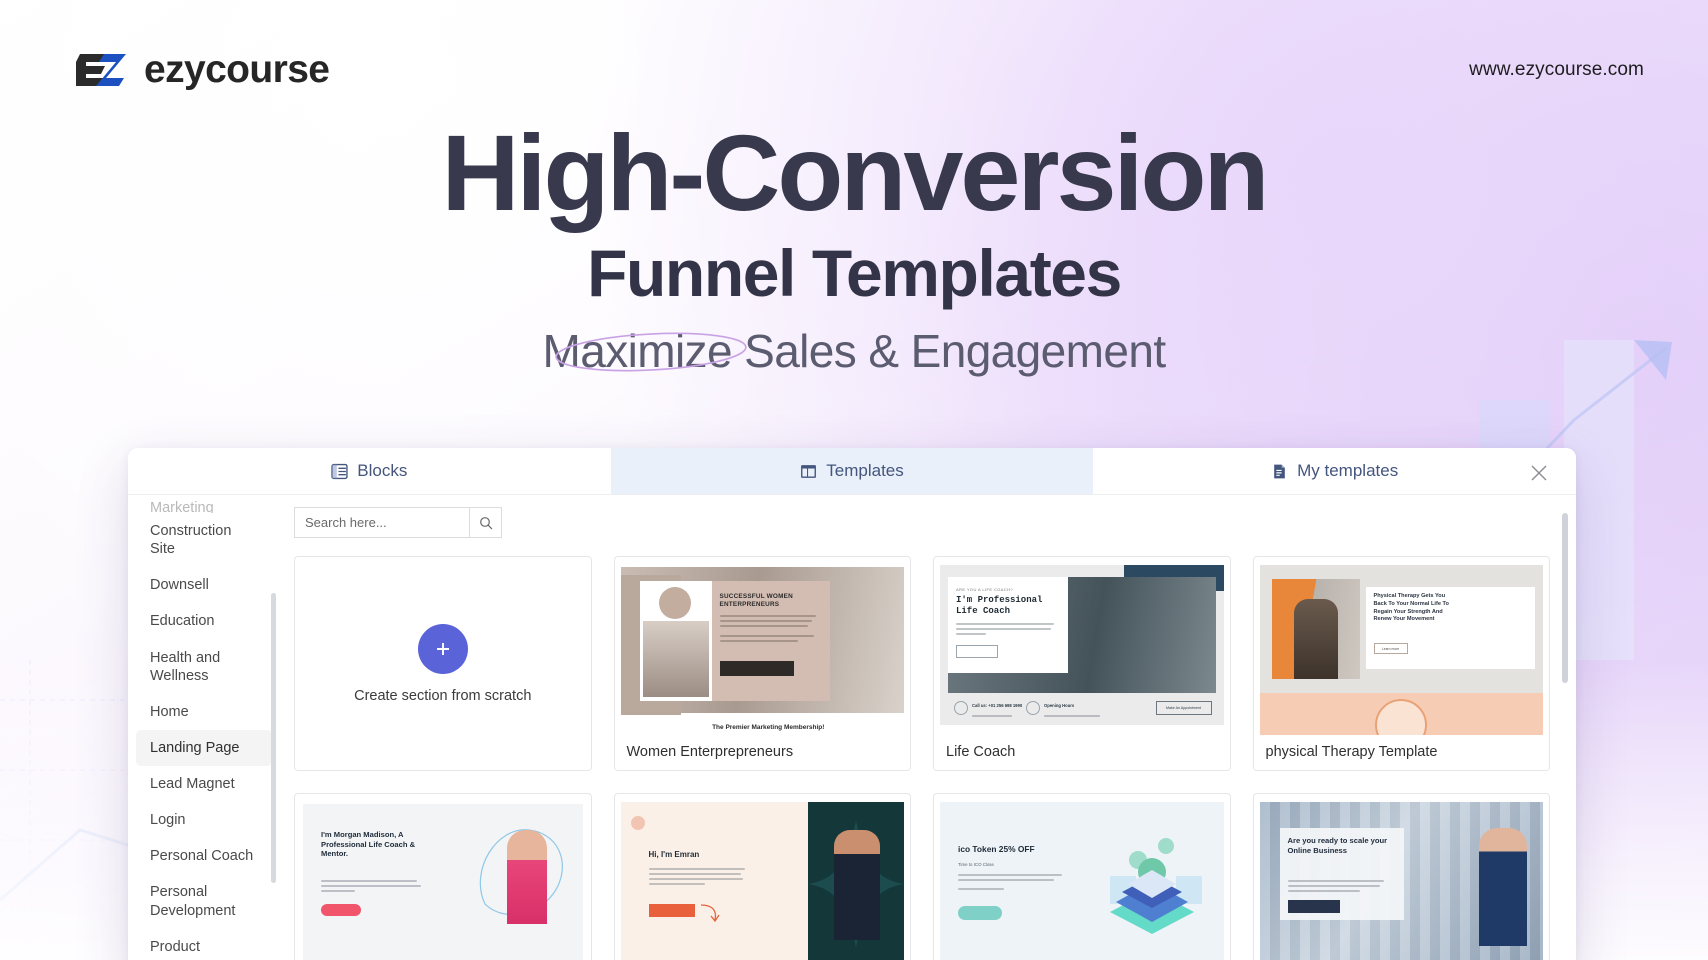 This screenshot has height=960, width=1708. Describe the element at coordinates (985, 589) in the screenshot. I see `thumb-eyebrow: ARE YOU A LIFE COACH?` at that location.